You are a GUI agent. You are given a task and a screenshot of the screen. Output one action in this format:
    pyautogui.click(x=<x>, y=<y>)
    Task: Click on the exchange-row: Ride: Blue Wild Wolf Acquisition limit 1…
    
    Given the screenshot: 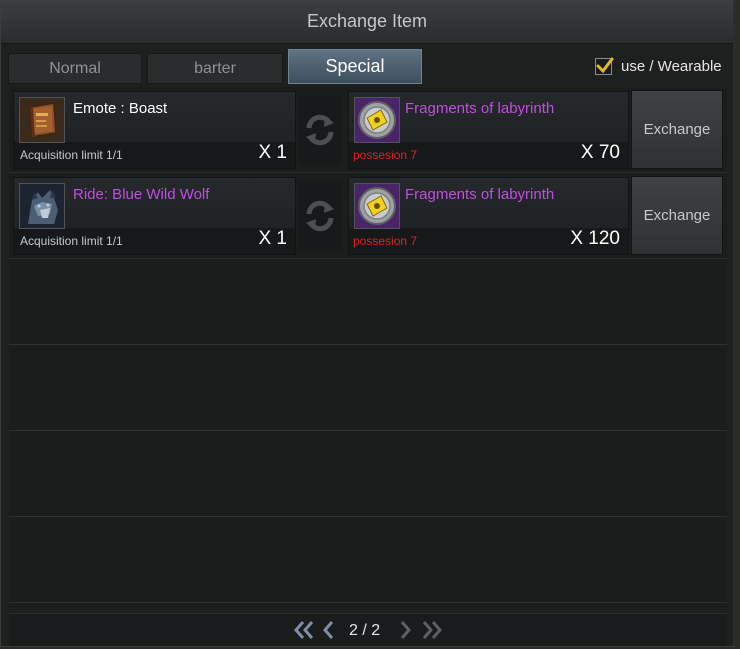 What is the action you would take?
    pyautogui.click(x=368, y=216)
    